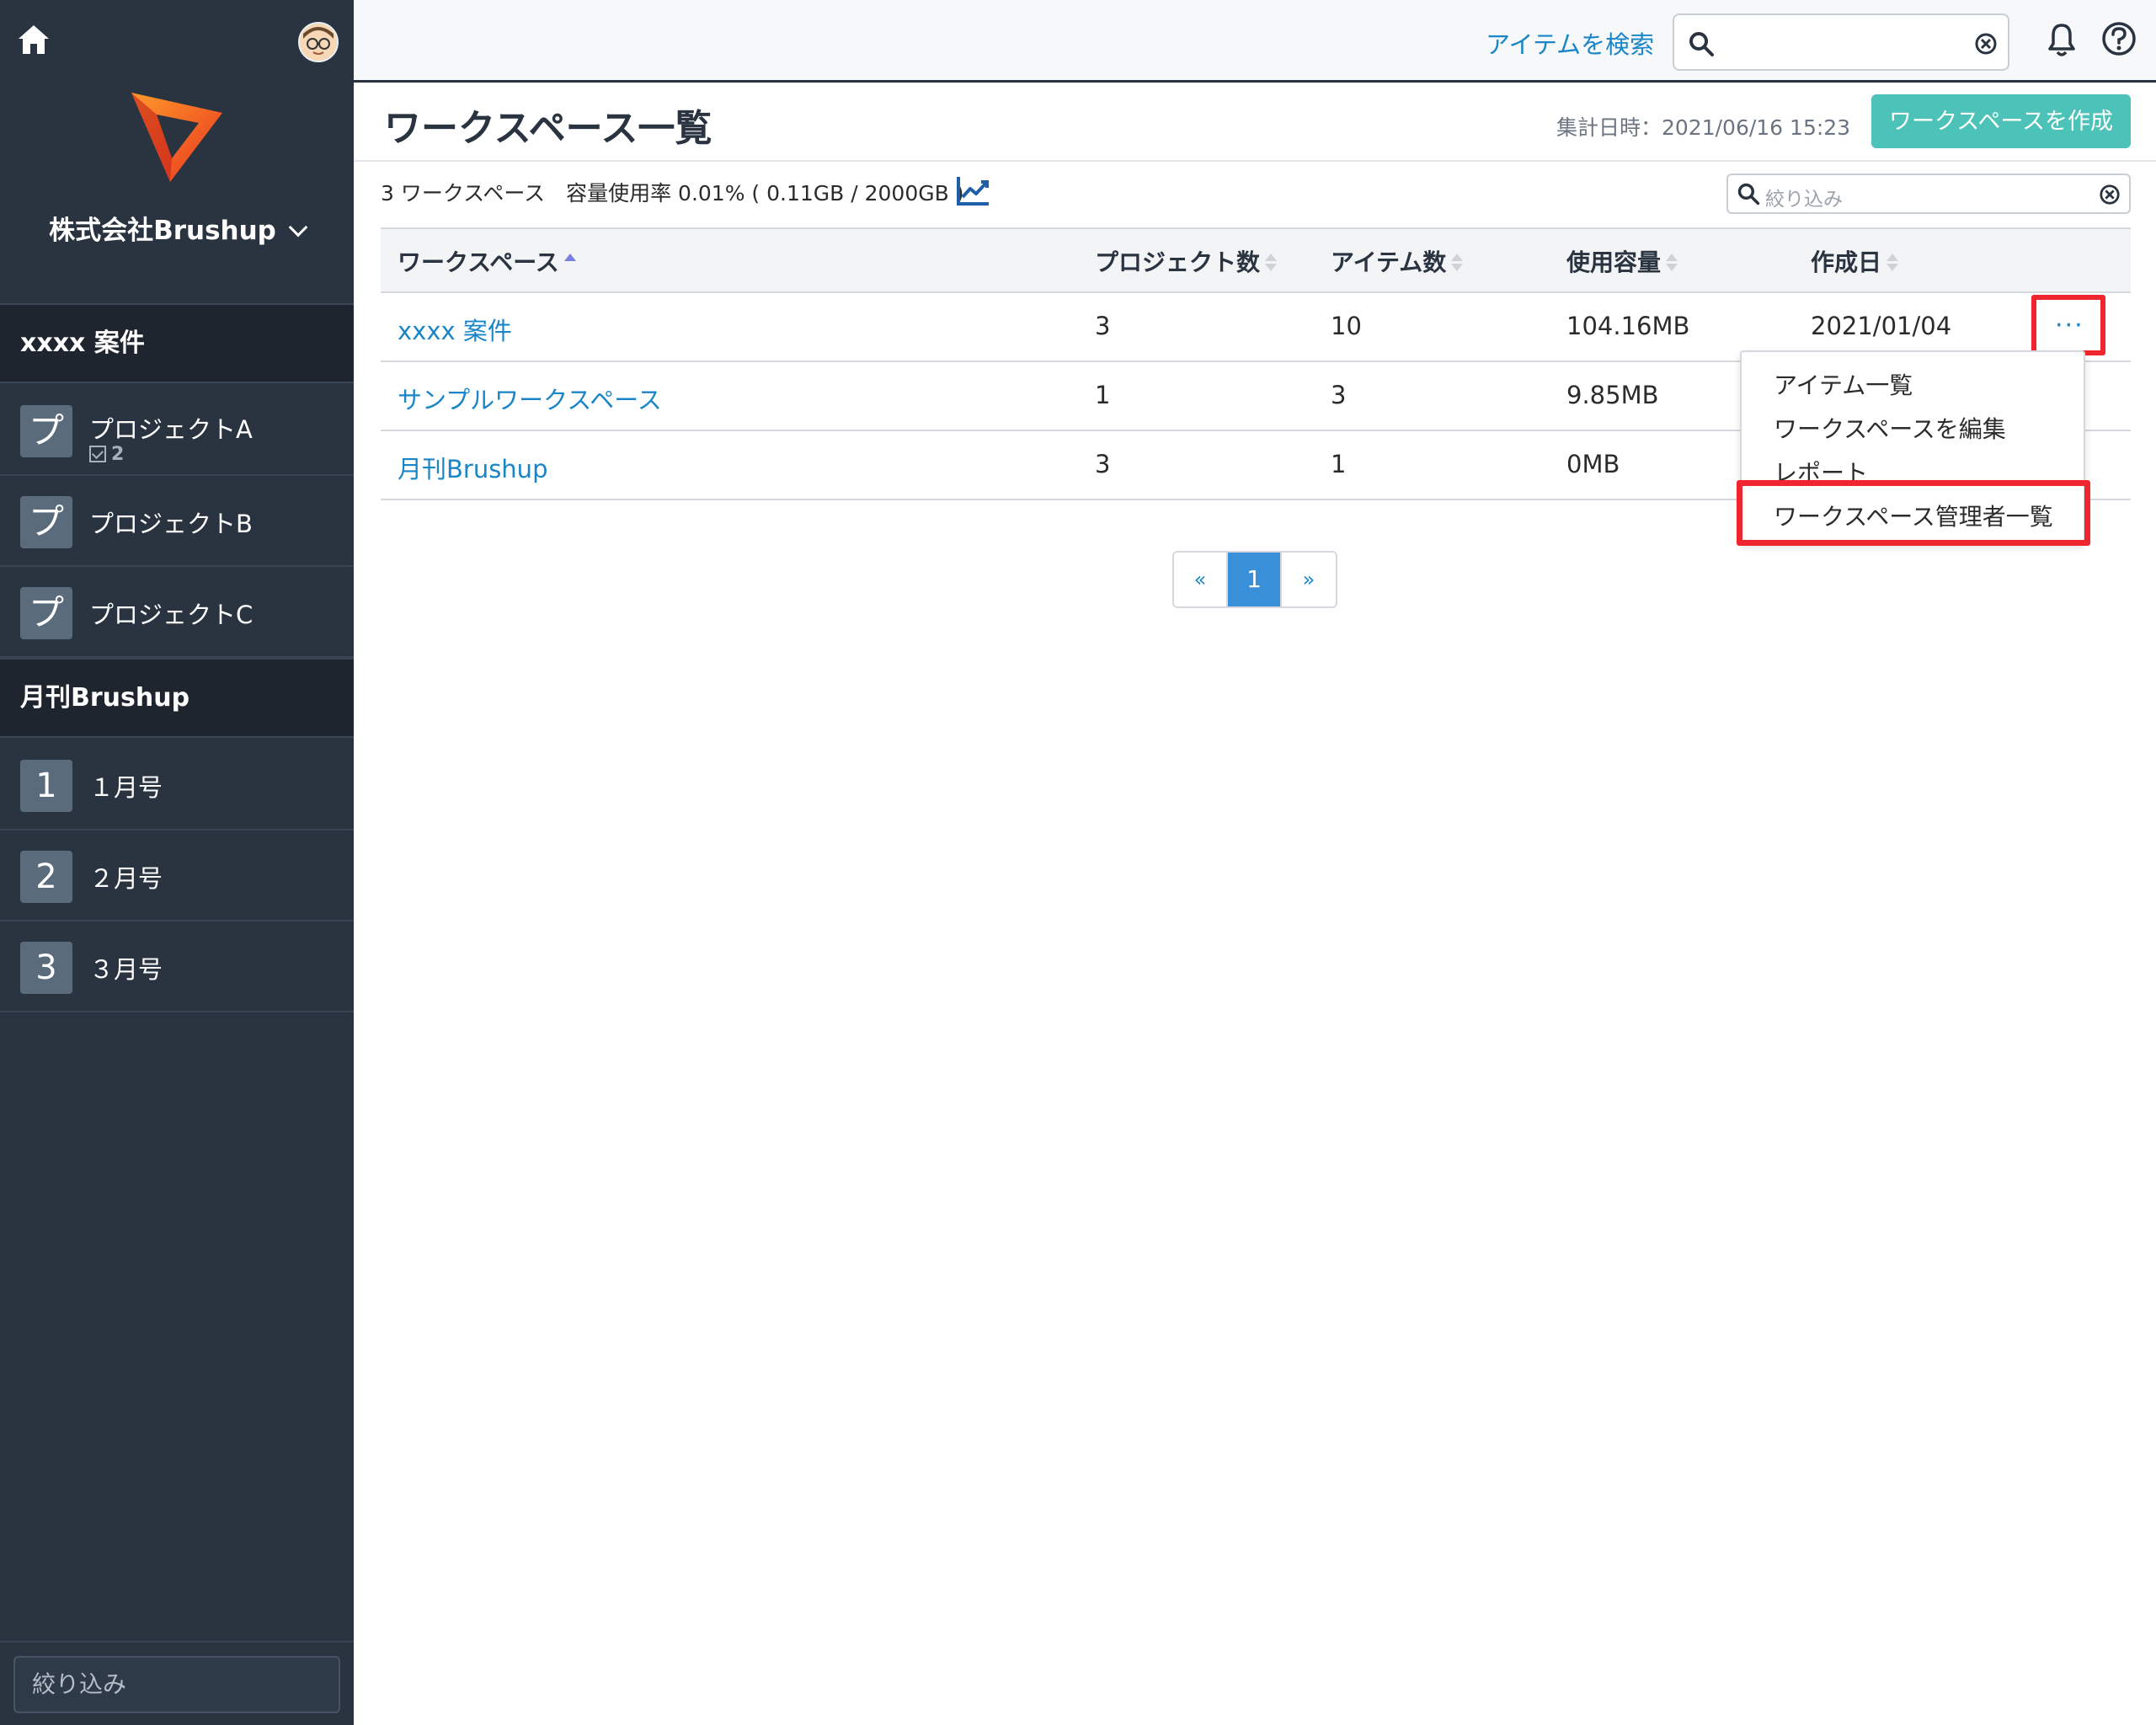 The height and width of the screenshot is (1725, 2156). I want to click on column-label: プロジェクト数, so click(1178, 262).